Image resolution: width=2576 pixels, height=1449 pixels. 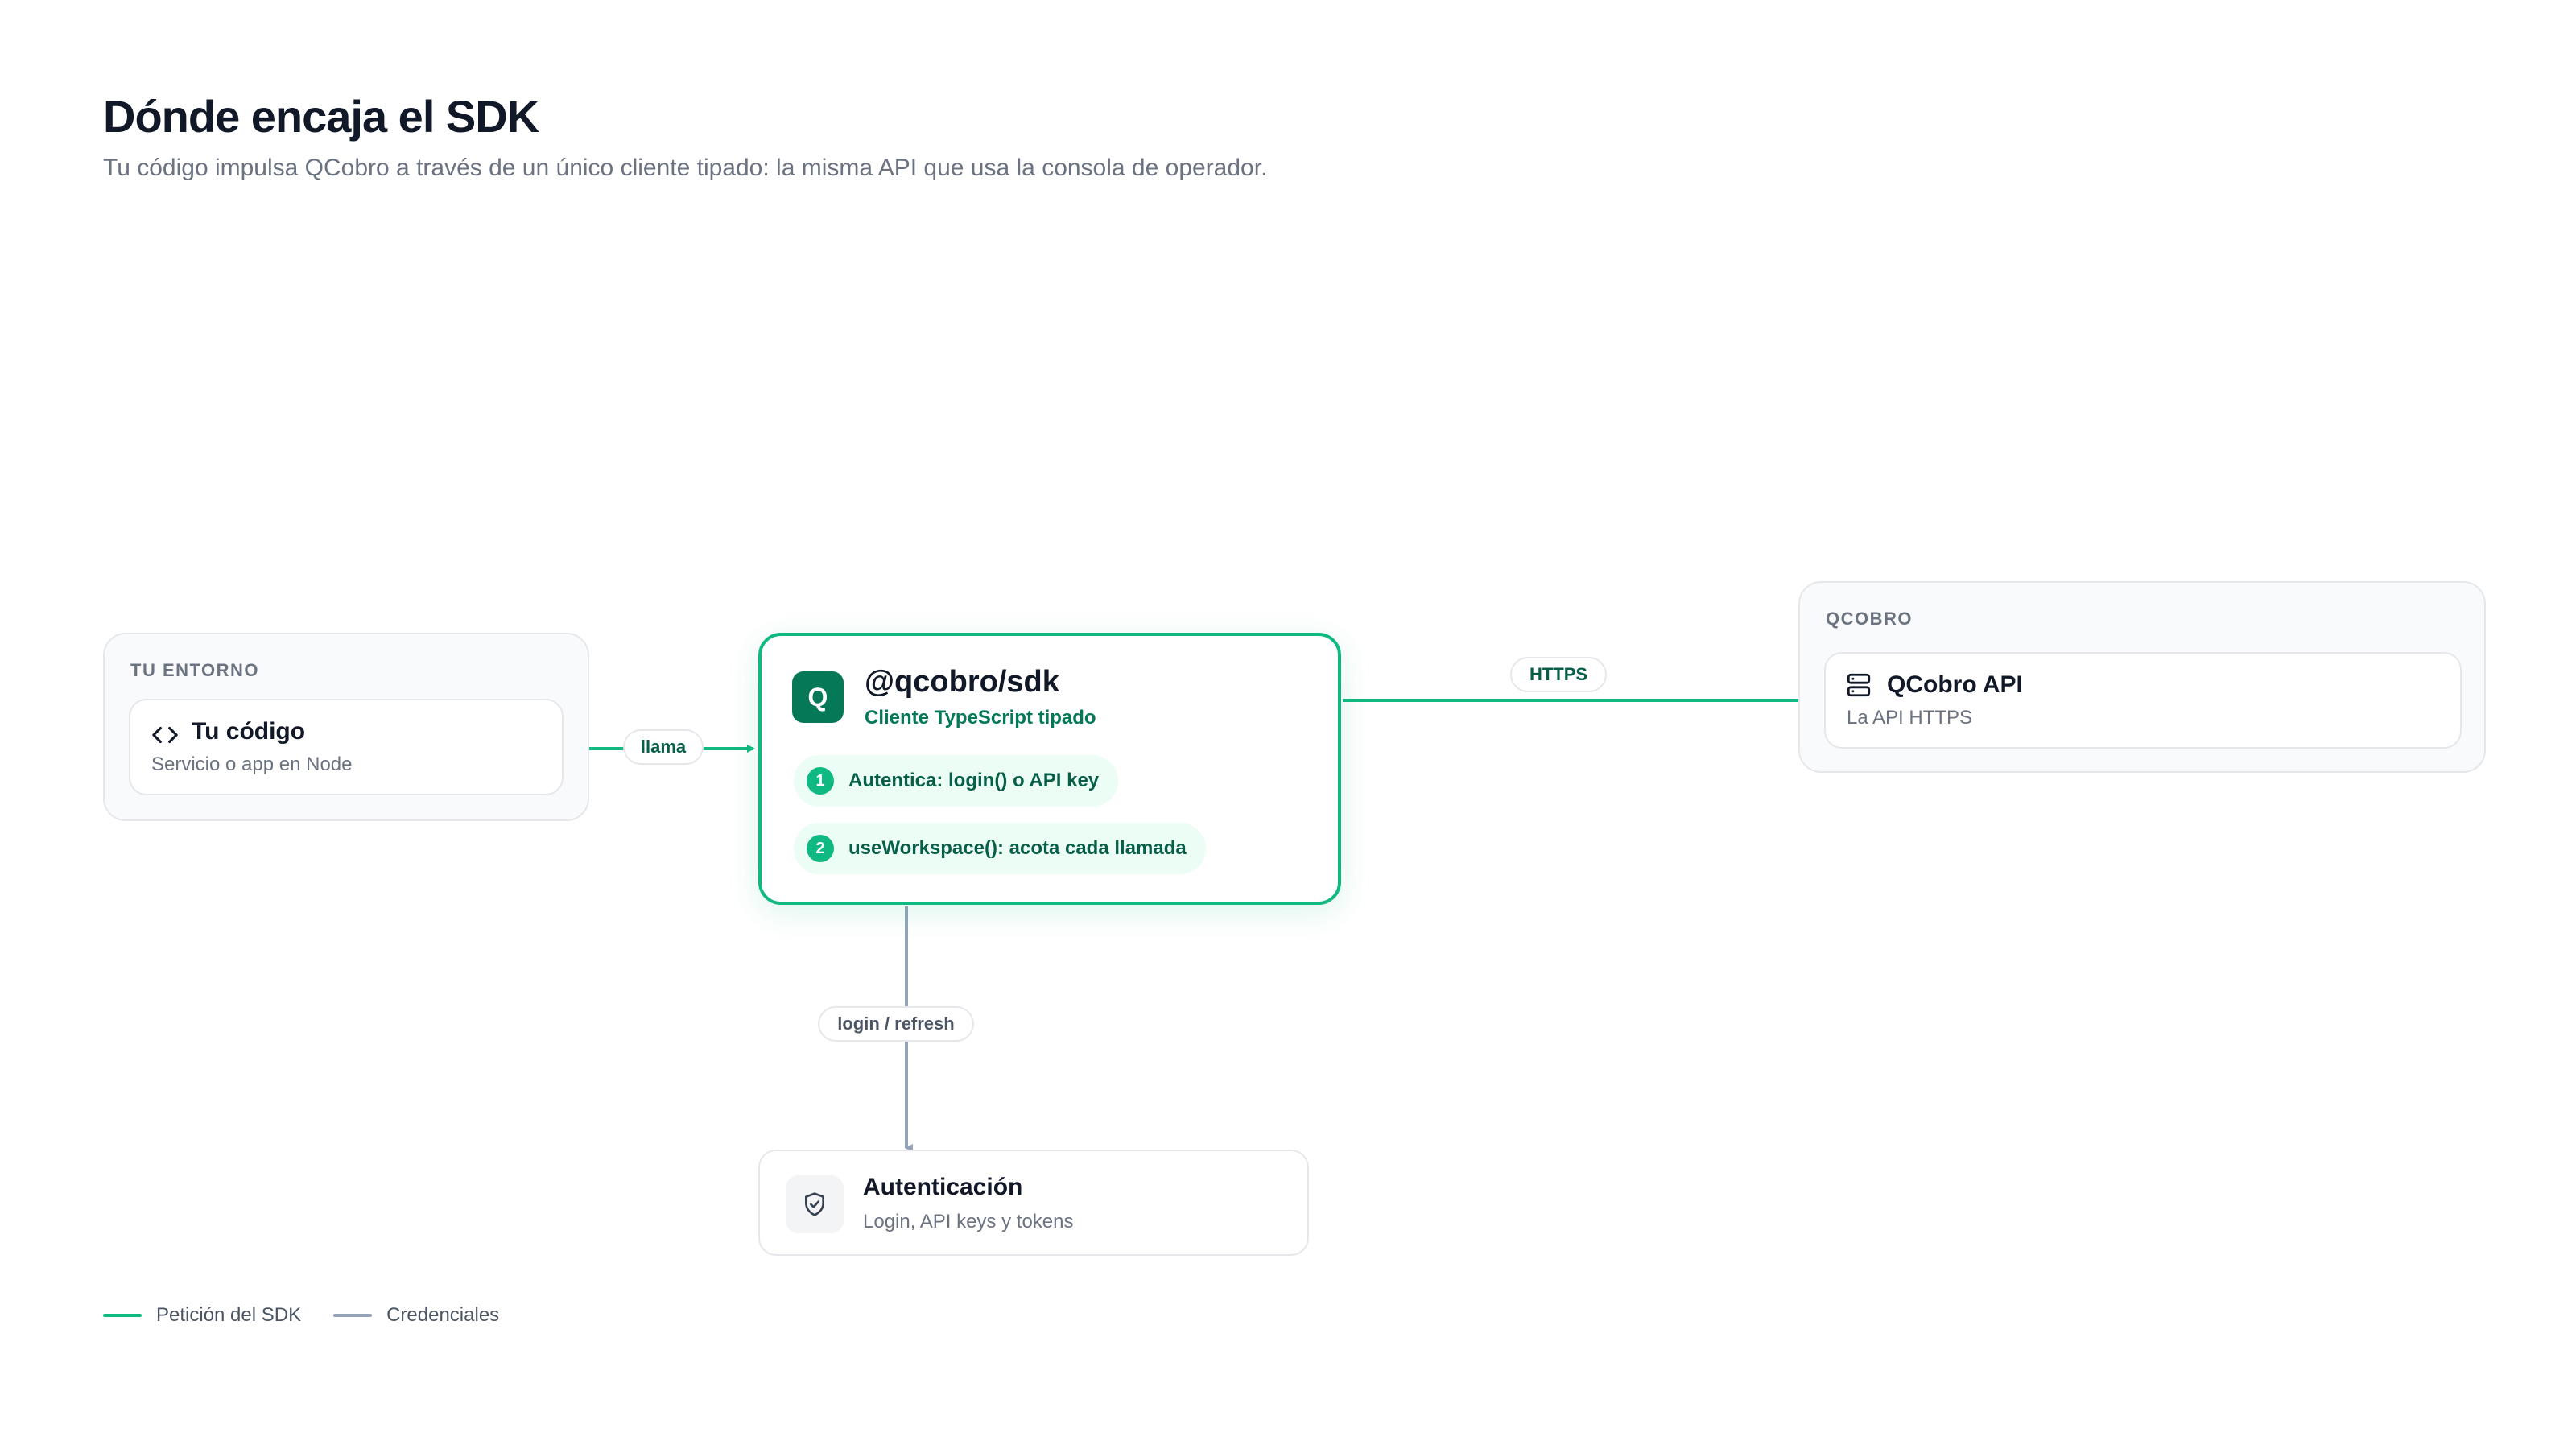 What do you see at coordinates (195, 670) in the screenshot?
I see `group-label: TU ENTORNO` at bounding box center [195, 670].